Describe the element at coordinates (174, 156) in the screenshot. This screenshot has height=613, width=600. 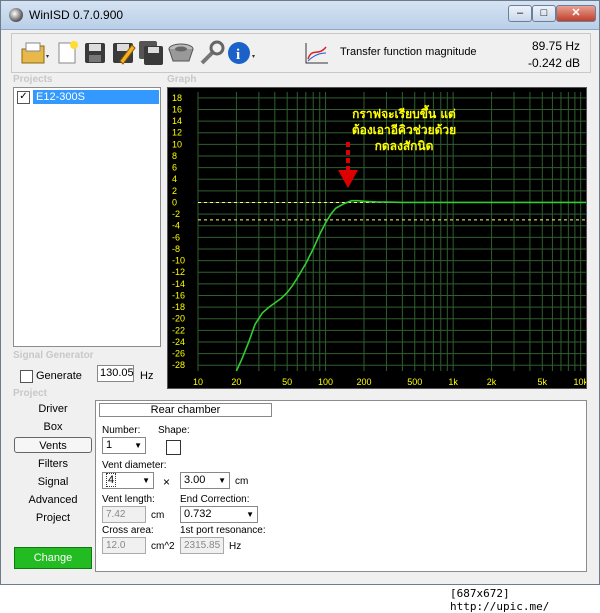
I see `y-tick-label: 8` at that location.